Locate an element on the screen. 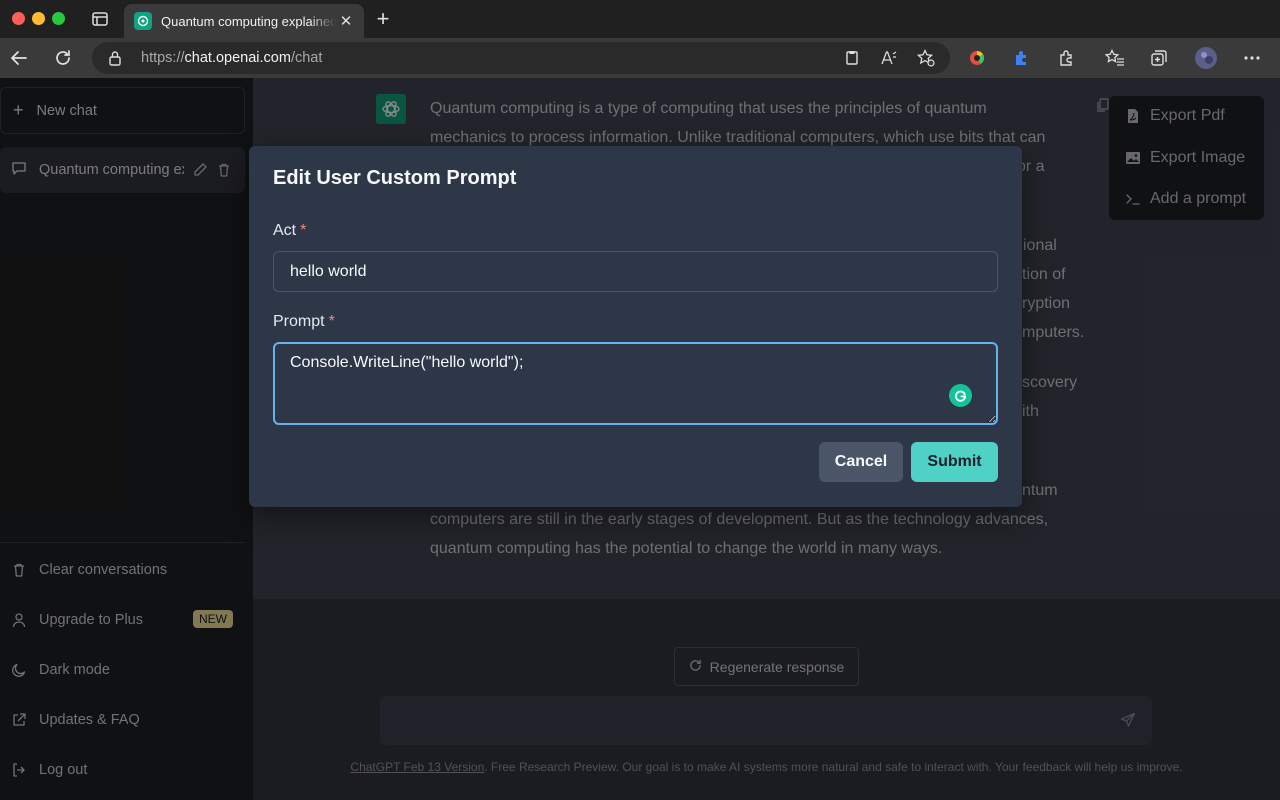 The width and height of the screenshot is (1280, 800). tab-title: Quantum computing explained is located at coordinates (248, 21).